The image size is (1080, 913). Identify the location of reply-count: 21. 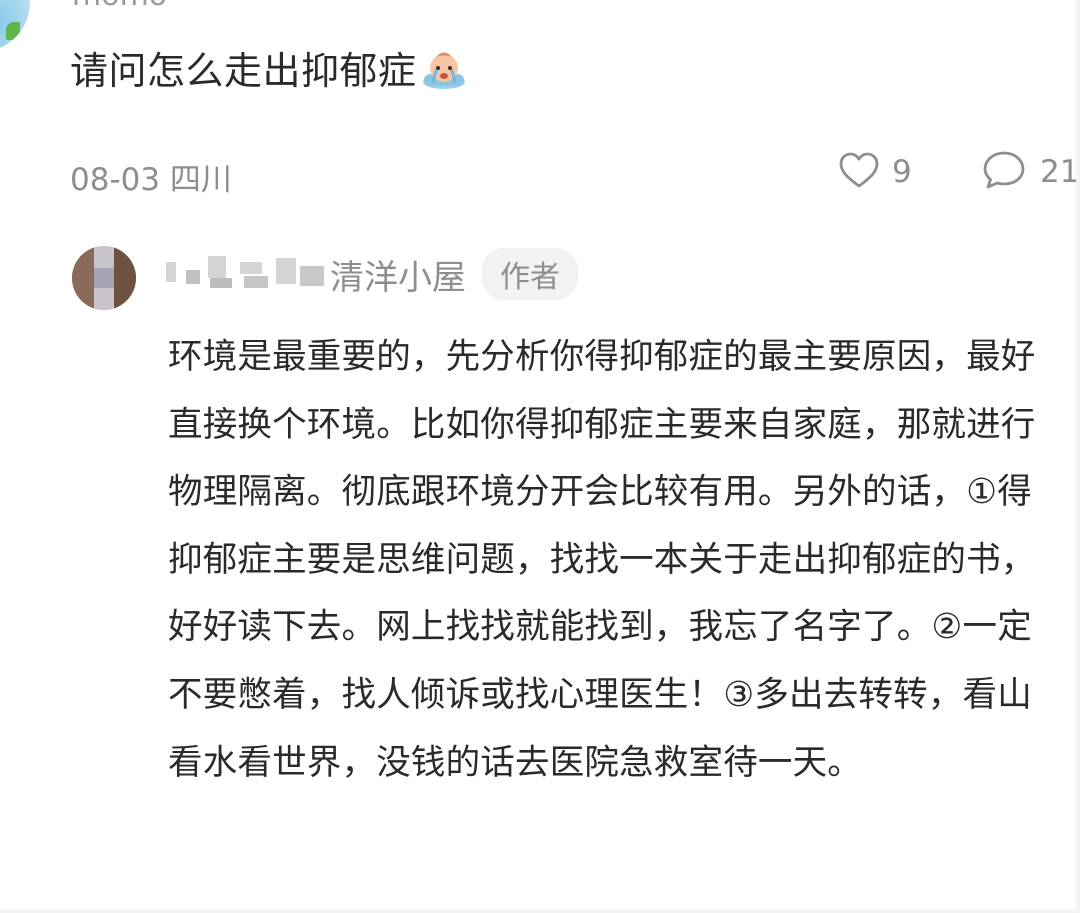
(1060, 172).